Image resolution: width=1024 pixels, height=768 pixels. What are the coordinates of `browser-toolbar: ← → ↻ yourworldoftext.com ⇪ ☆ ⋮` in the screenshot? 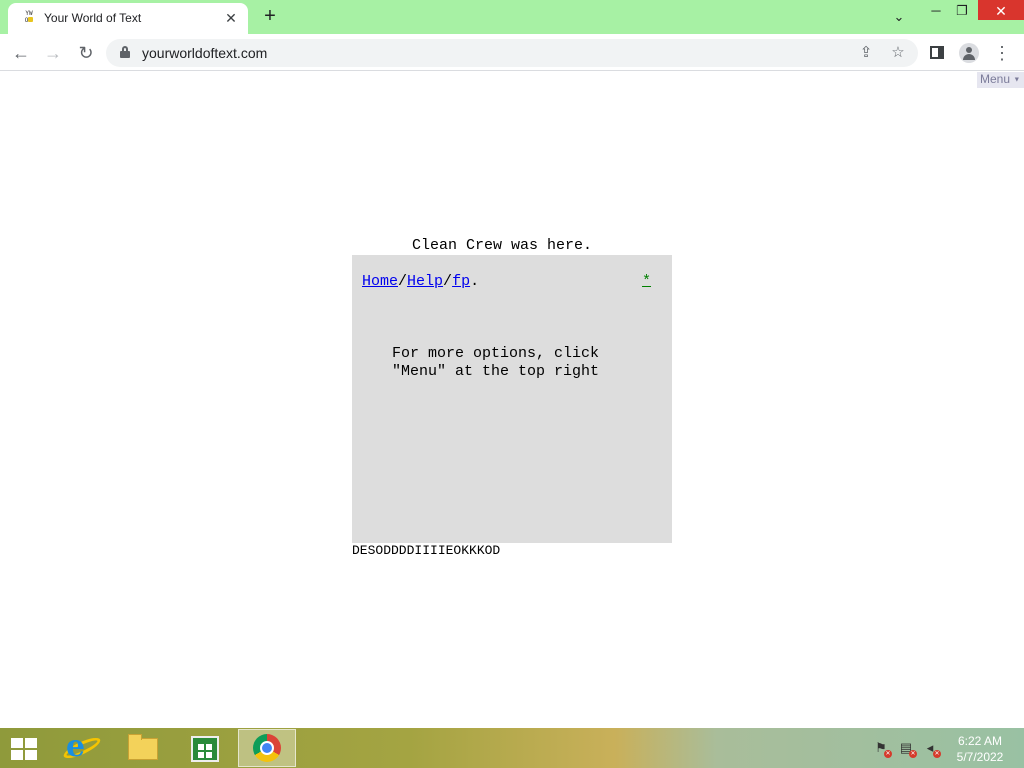 It's located at (512, 52).